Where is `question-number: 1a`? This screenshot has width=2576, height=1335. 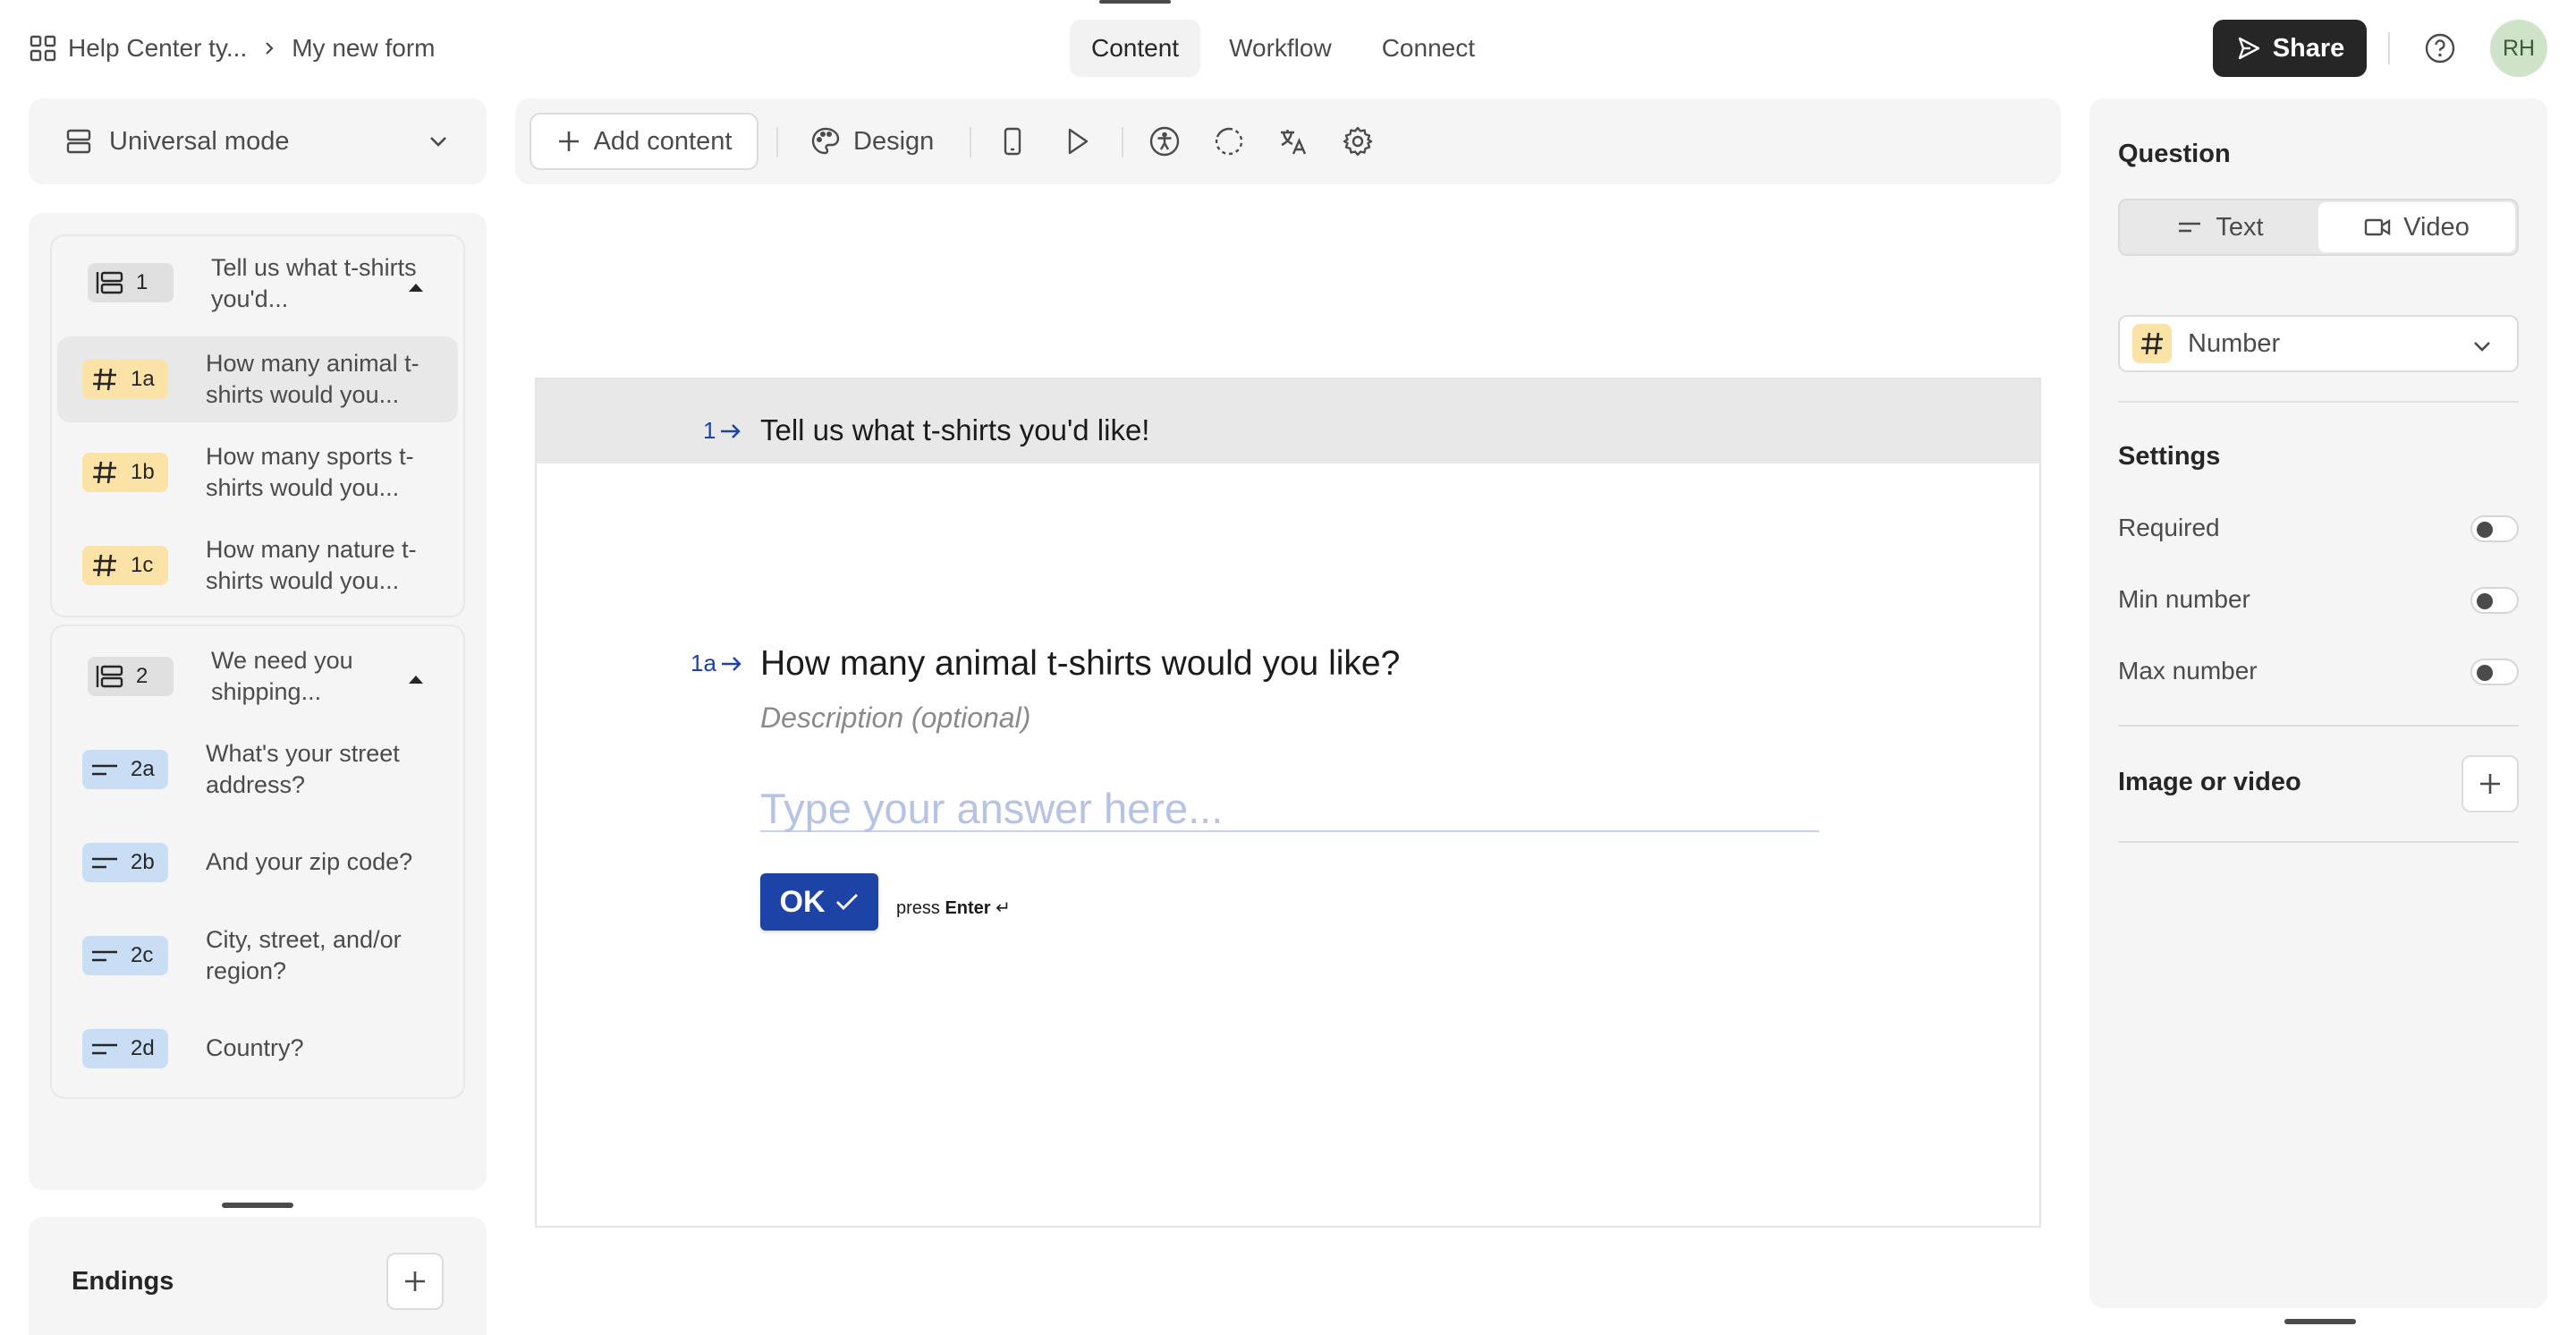
question-number: 1a is located at coordinates (717, 663).